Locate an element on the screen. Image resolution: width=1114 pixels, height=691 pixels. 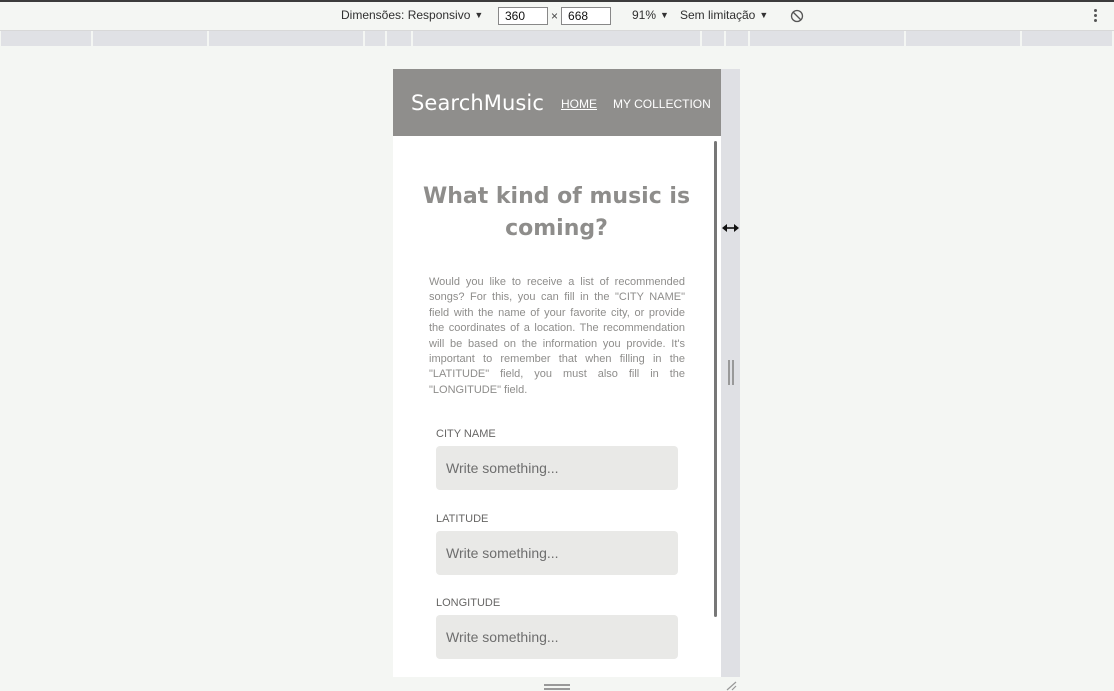
dimensions-label: Dimensões: Responsivo is located at coordinates (406, 15).